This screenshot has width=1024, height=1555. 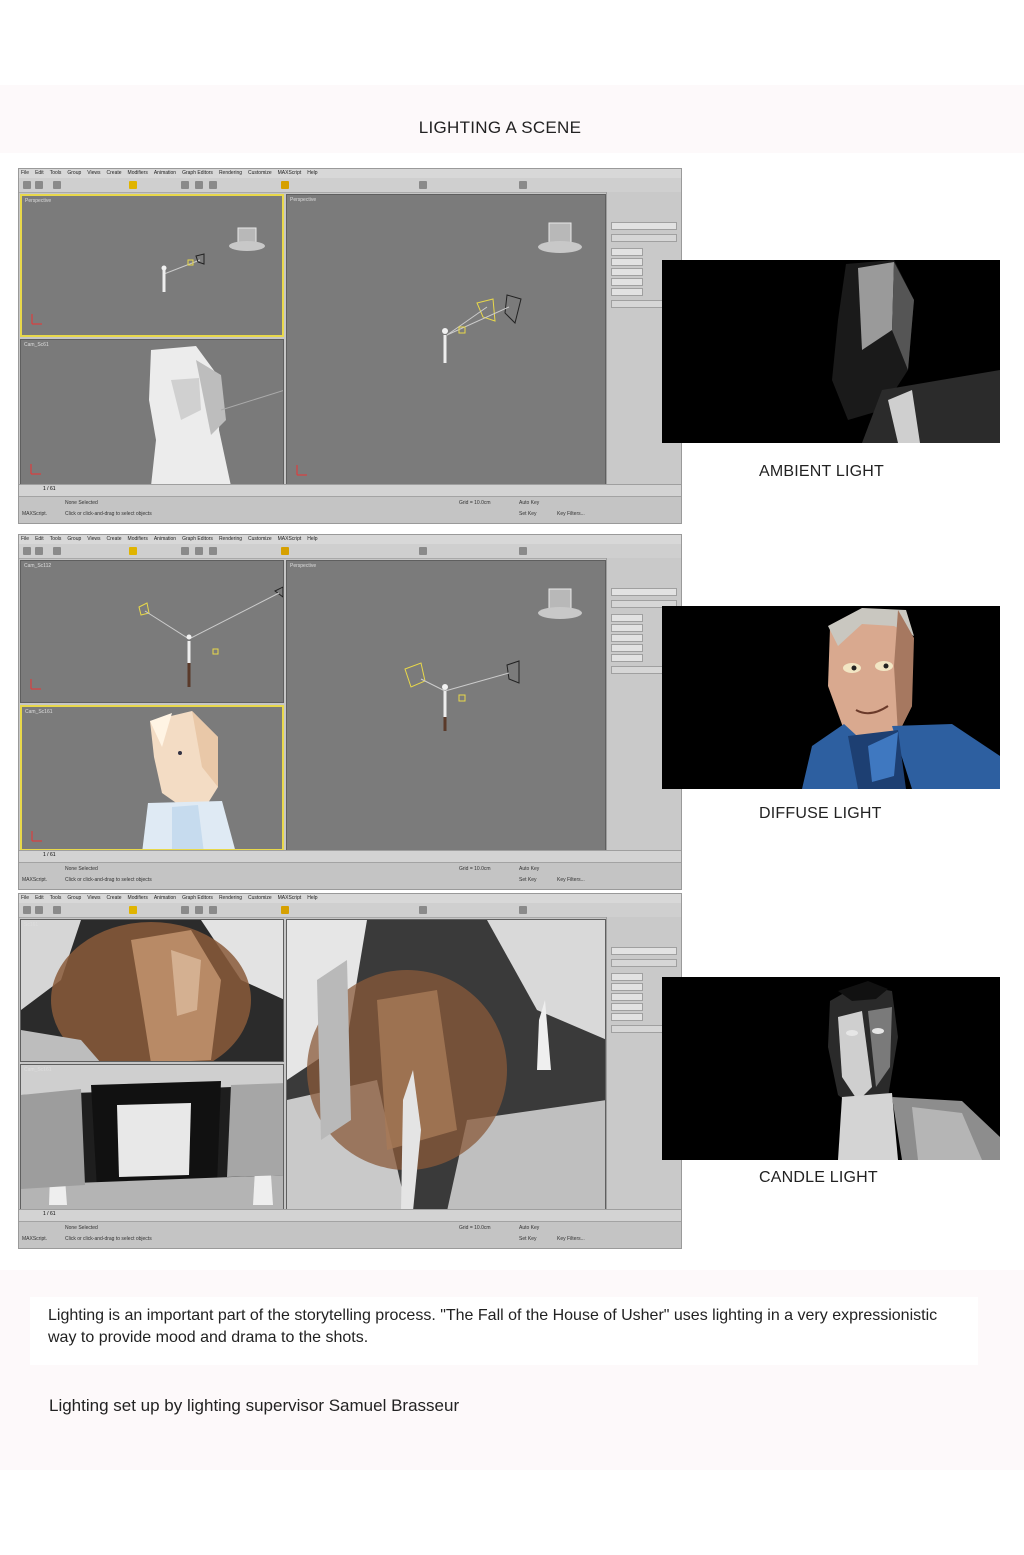 What do you see at coordinates (152, 412) in the screenshot?
I see `viewport-bottom-left: Cam_Sc61` at bounding box center [152, 412].